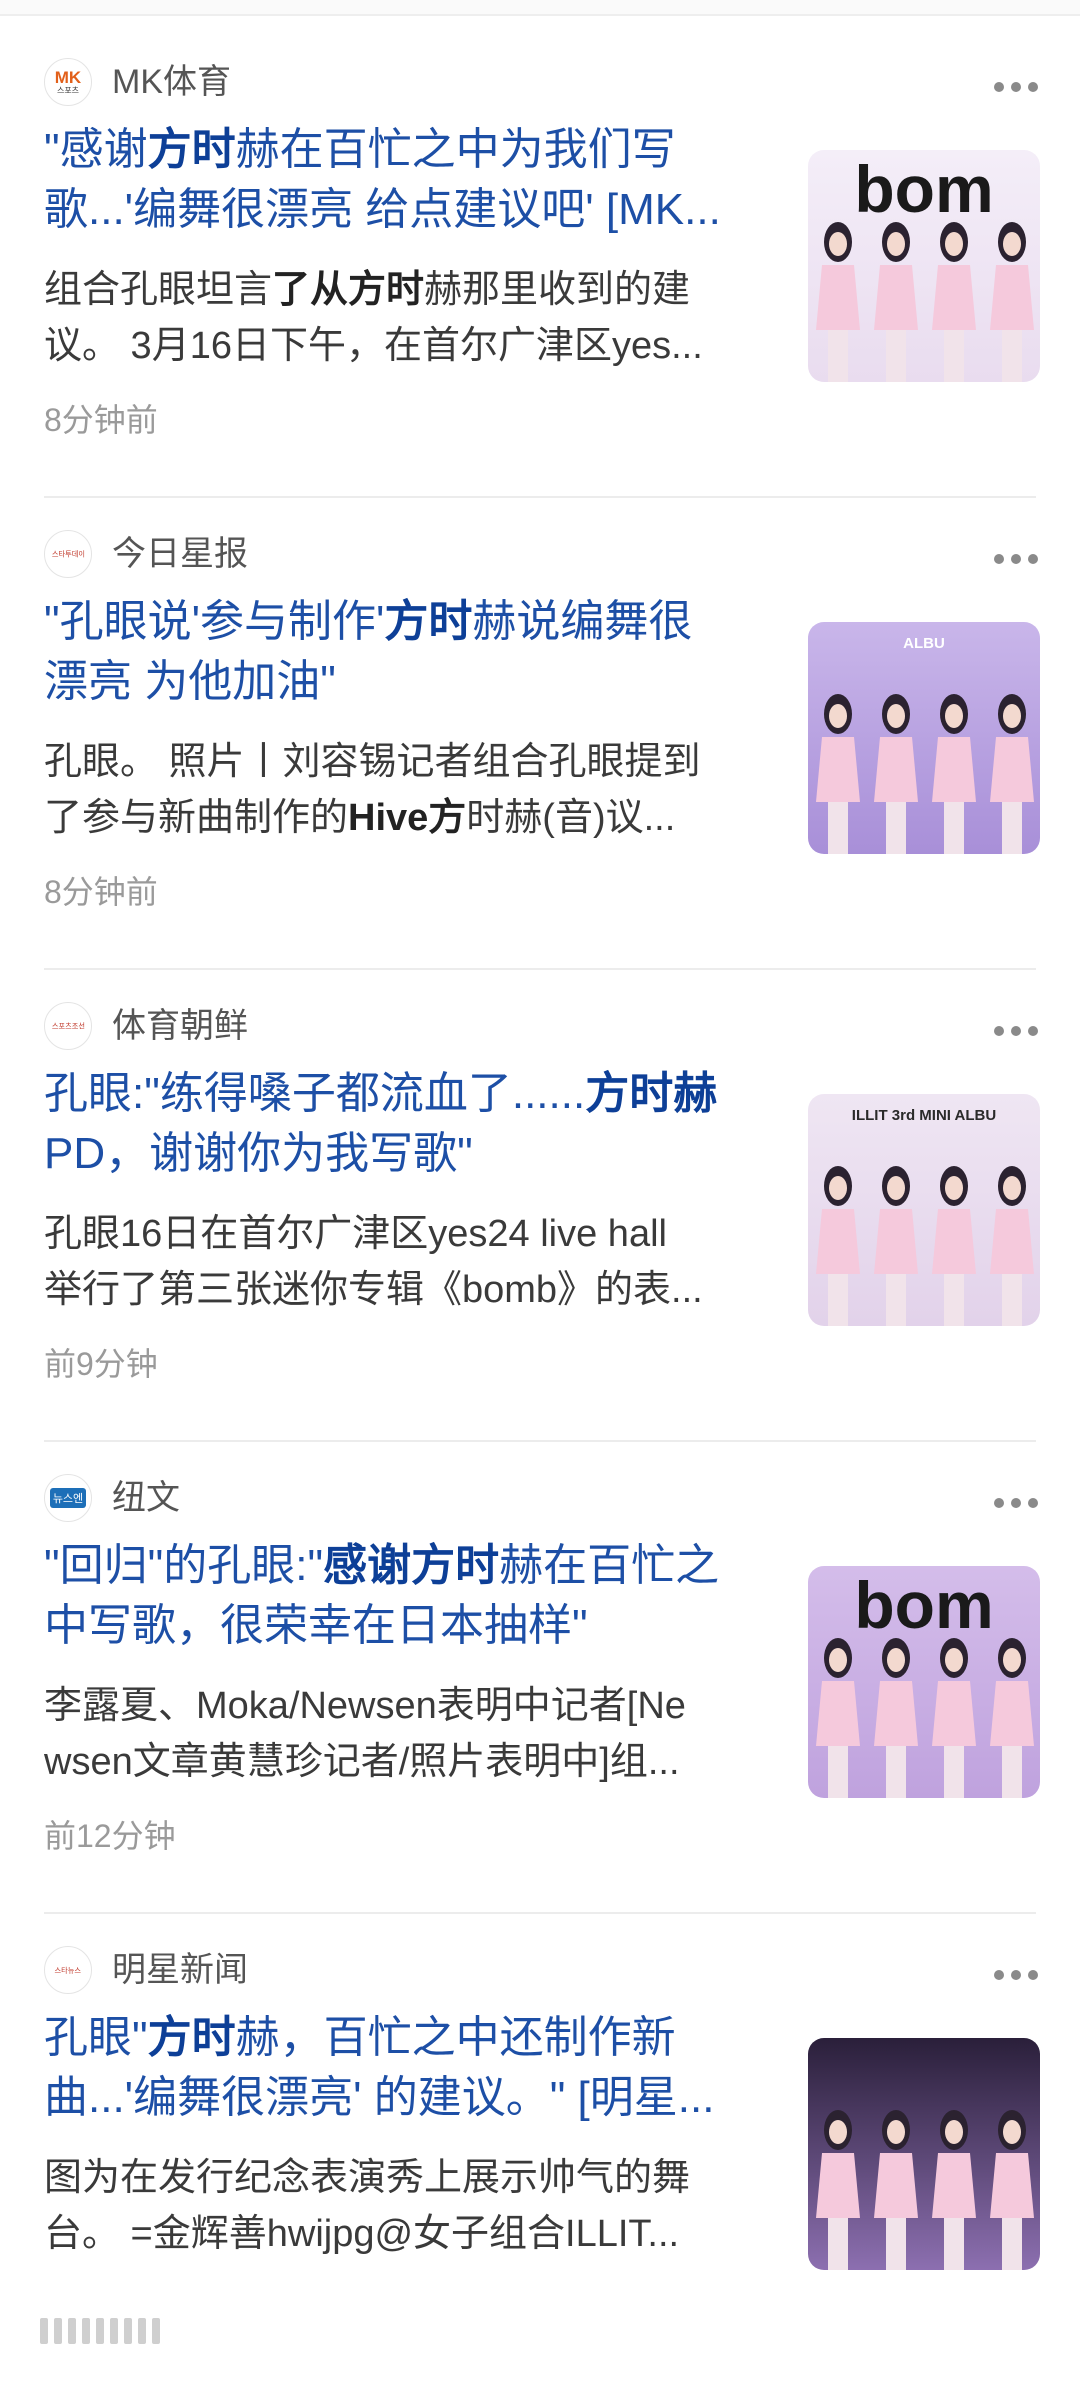  I want to click on source-logo: 스포츠조선, so click(68, 1026).